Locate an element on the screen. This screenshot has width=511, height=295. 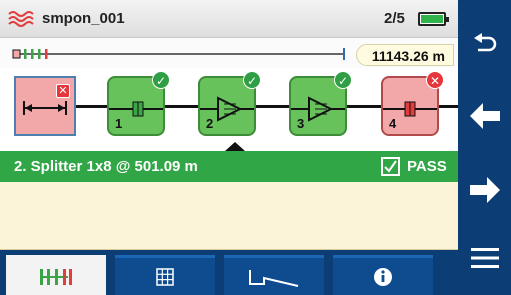
link-view-icon is located at coordinates (56, 276).